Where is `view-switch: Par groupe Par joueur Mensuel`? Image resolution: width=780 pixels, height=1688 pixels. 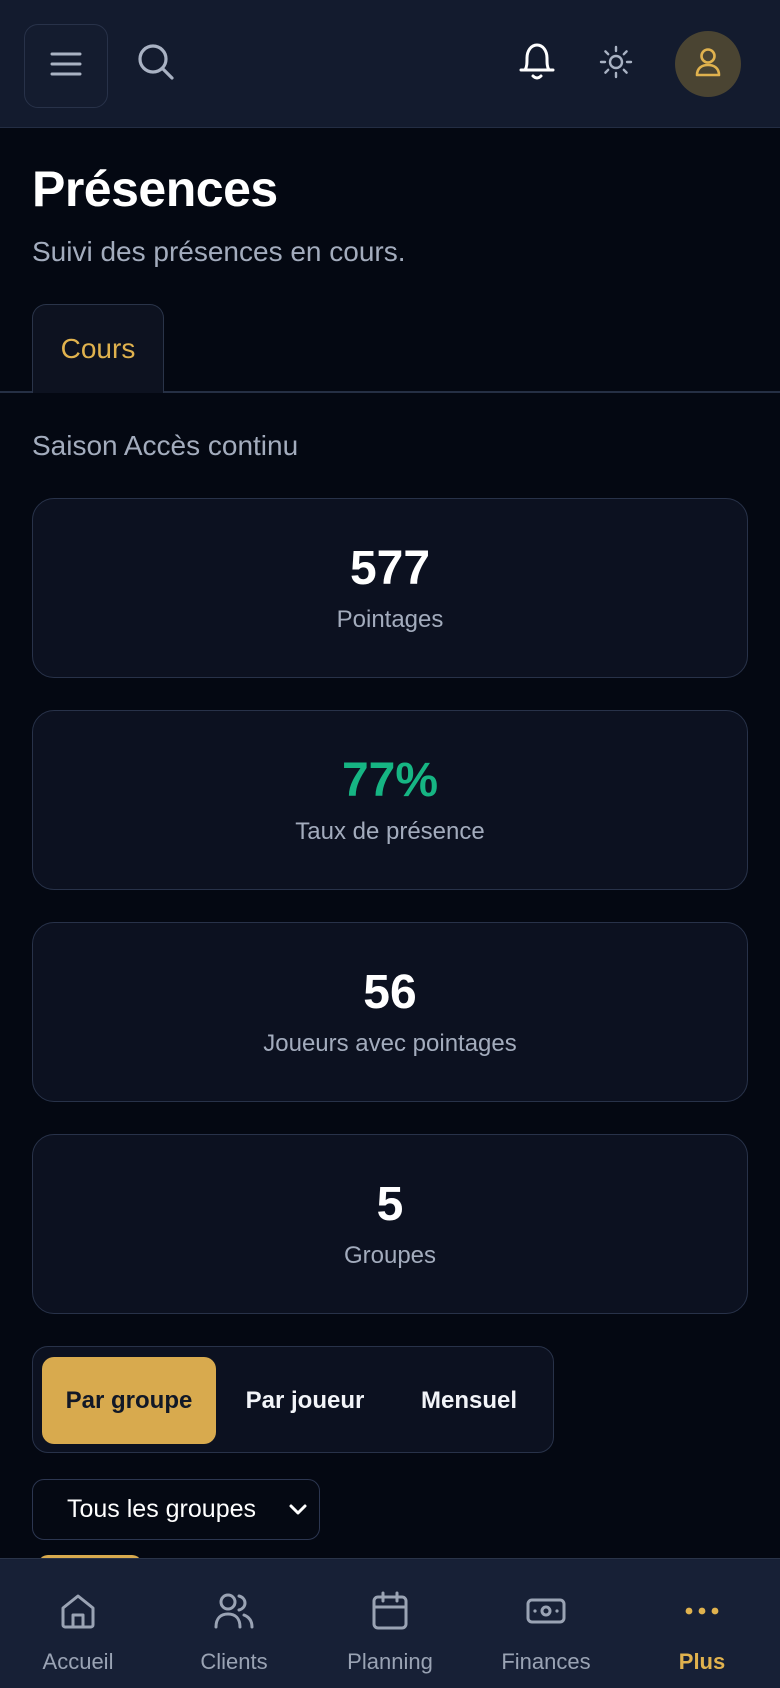 view-switch: Par groupe Par joueur Mensuel is located at coordinates (293, 1399).